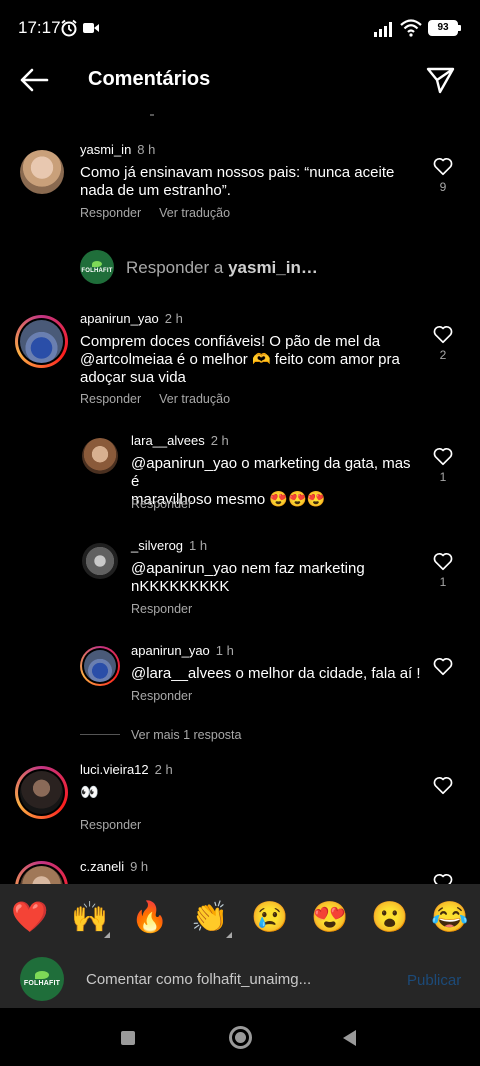  What do you see at coordinates (91, 28) in the screenshot?
I see `video-icon` at bounding box center [91, 28].